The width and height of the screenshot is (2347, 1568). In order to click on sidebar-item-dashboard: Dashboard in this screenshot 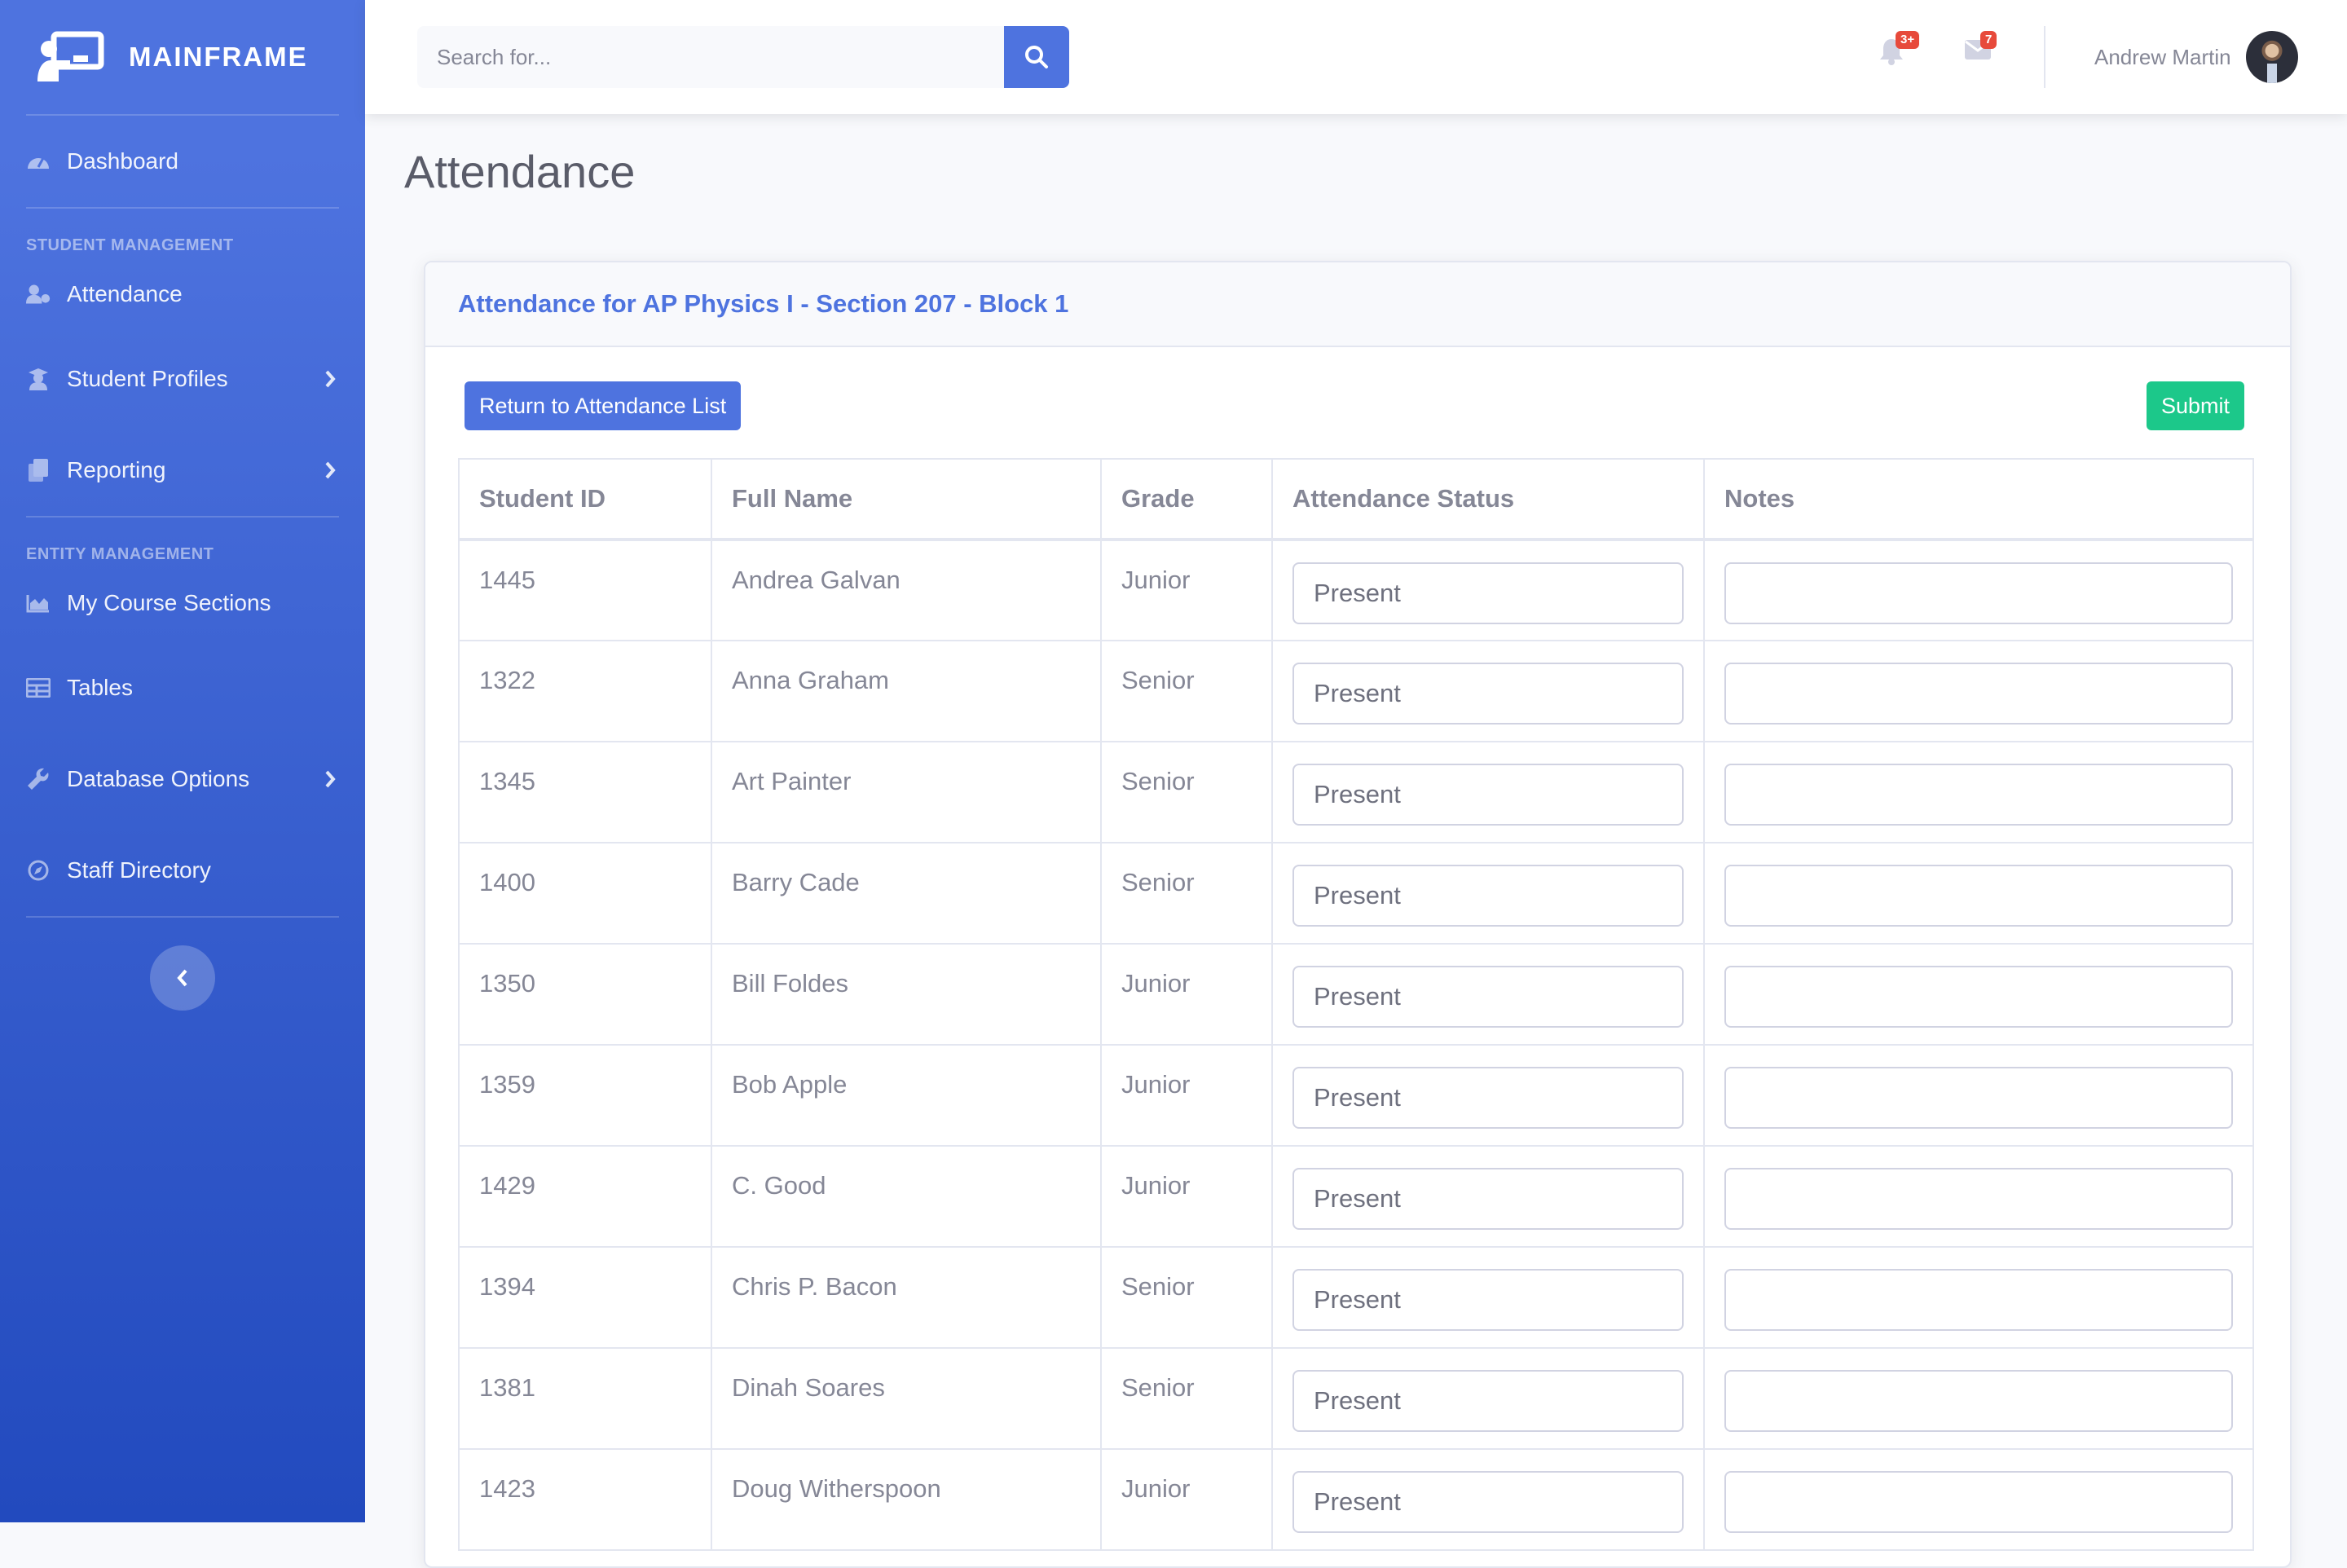, I will do `click(182, 161)`.